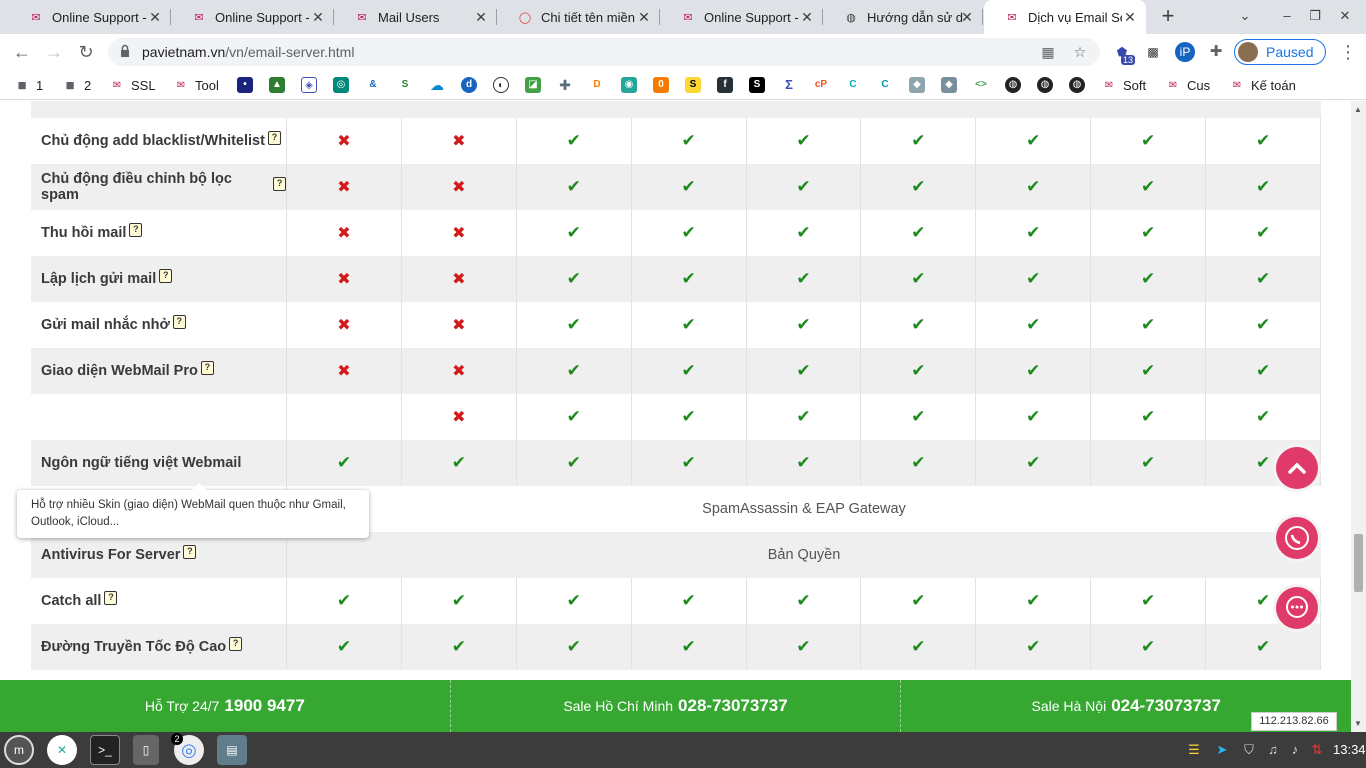 The height and width of the screenshot is (768, 1366). I want to click on bookmark-f-icon: f, so click(725, 85).